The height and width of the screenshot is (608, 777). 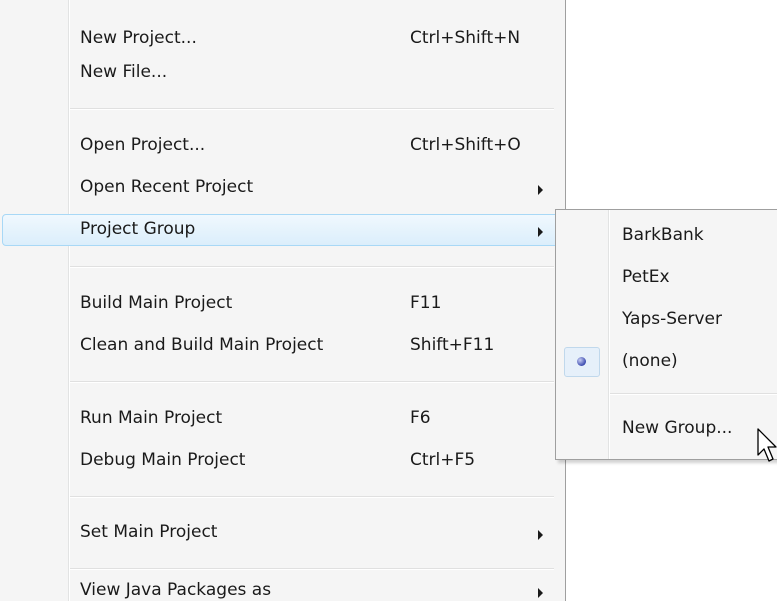 I want to click on menu-item-shortcut: Ctrl+Shift+O, so click(x=465, y=145).